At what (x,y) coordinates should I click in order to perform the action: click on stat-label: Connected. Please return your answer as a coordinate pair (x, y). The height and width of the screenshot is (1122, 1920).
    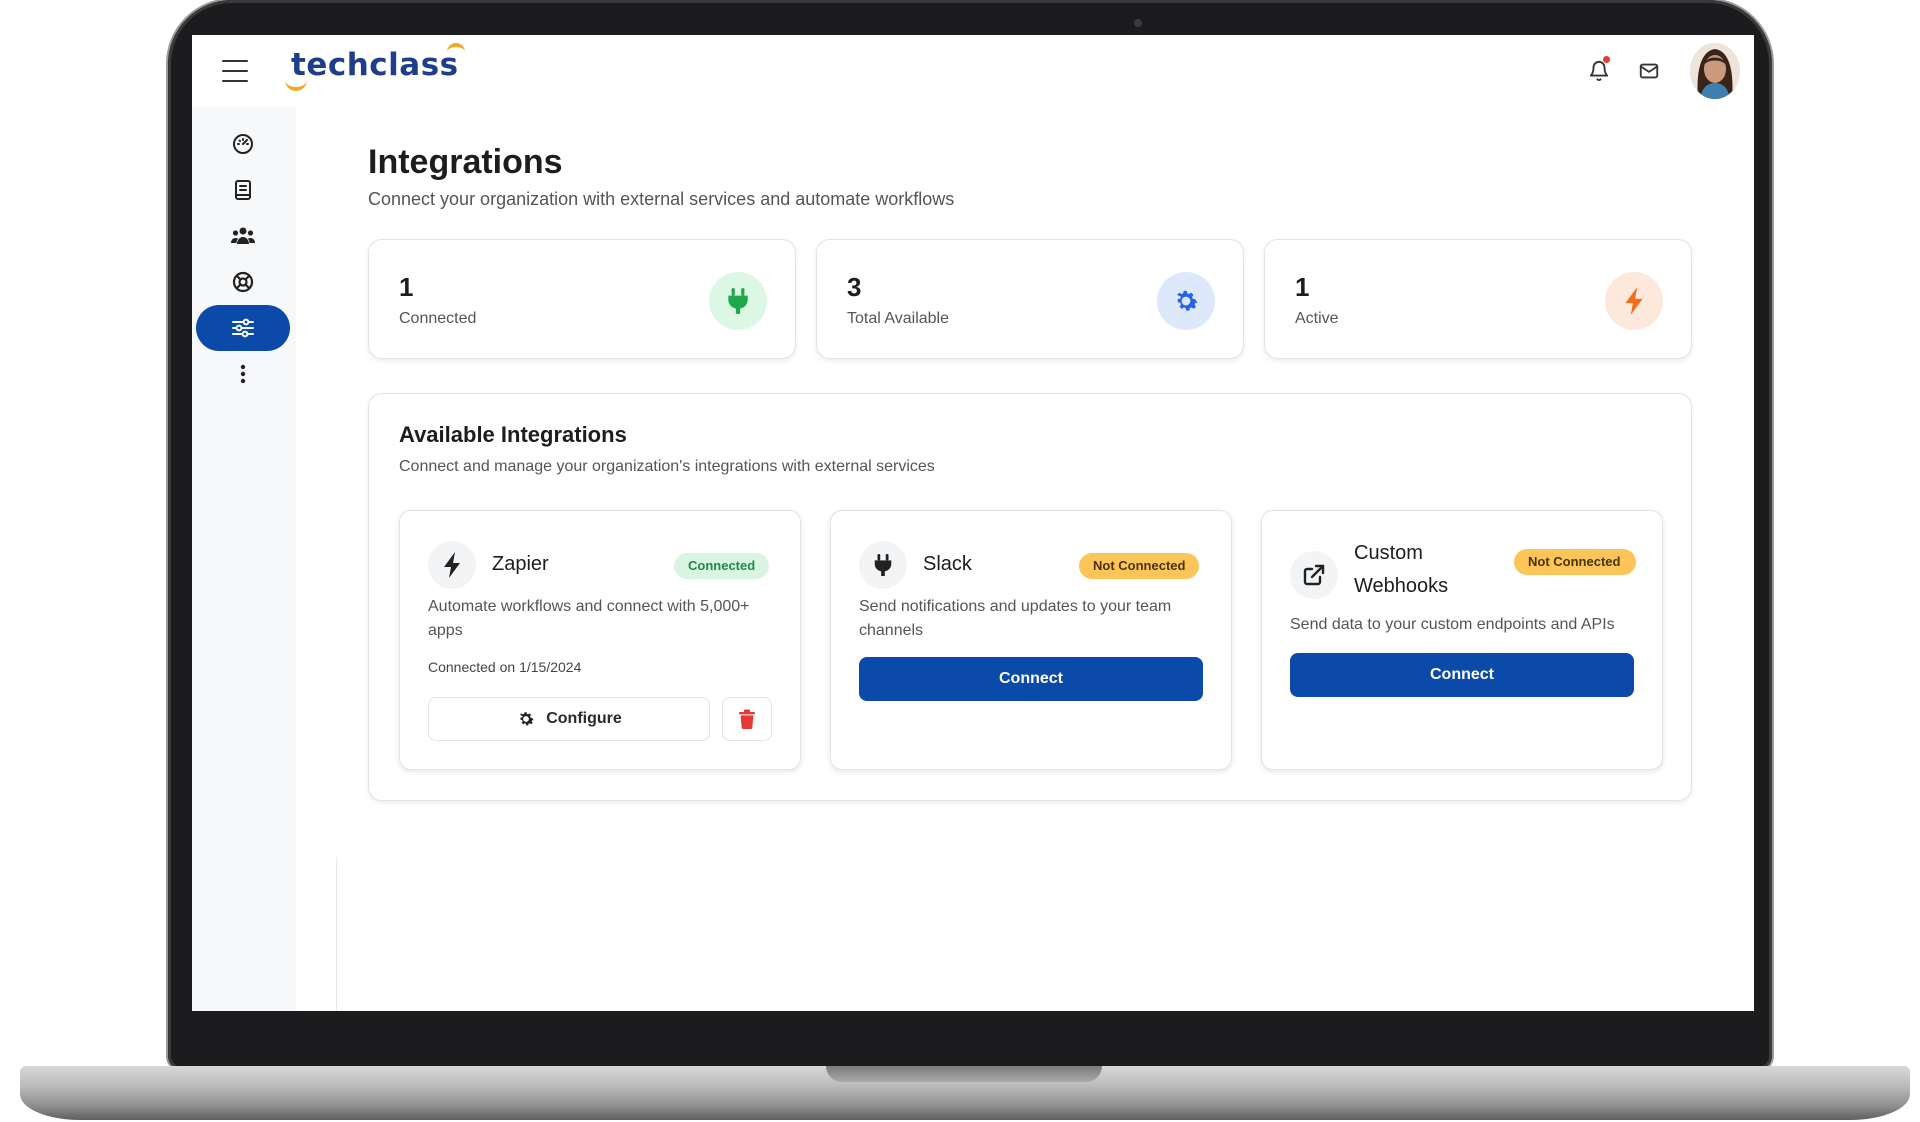
    Looking at the image, I should click on (438, 318).